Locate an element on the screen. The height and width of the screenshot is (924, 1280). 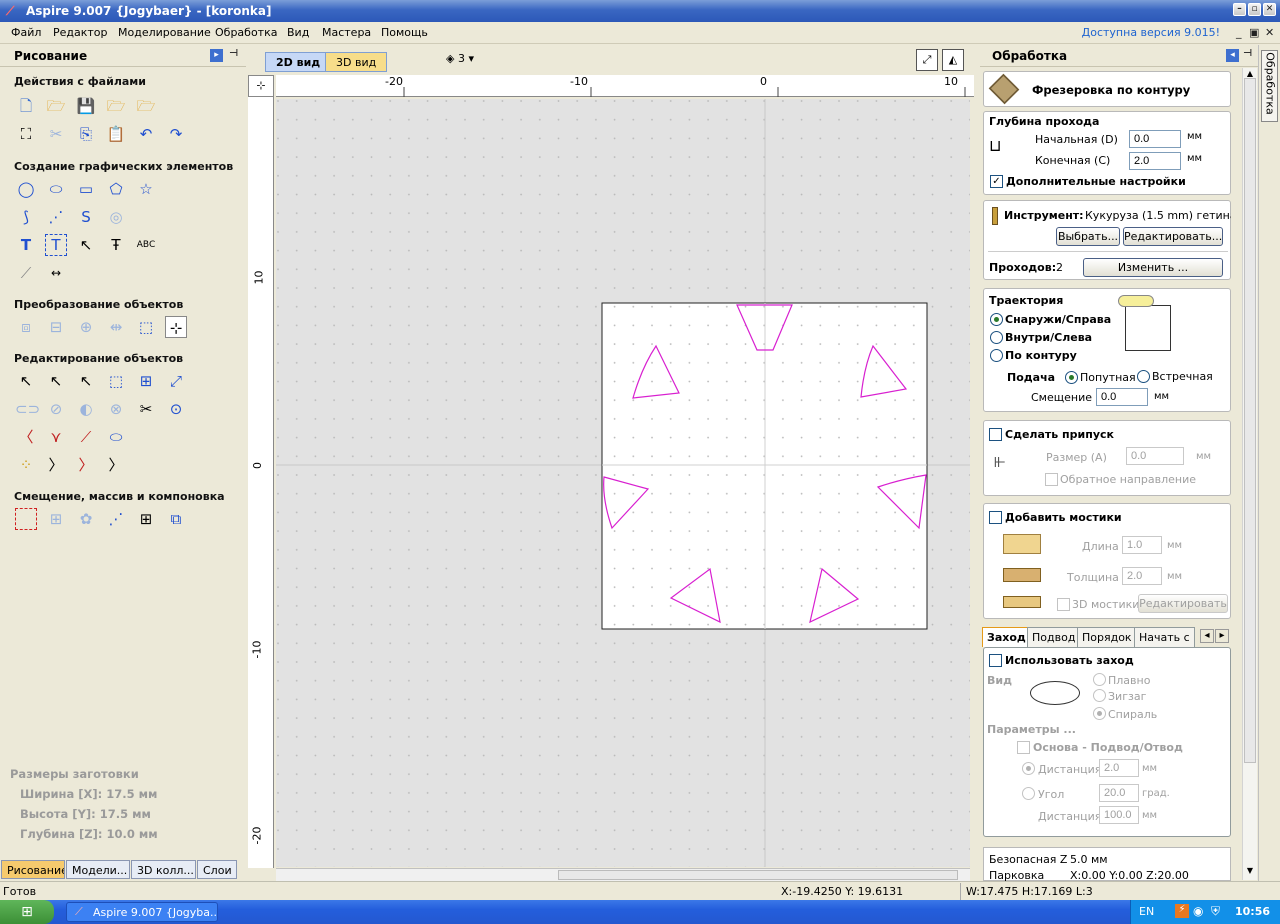
new-file-icon: 🗋 is located at coordinates (26, 106).